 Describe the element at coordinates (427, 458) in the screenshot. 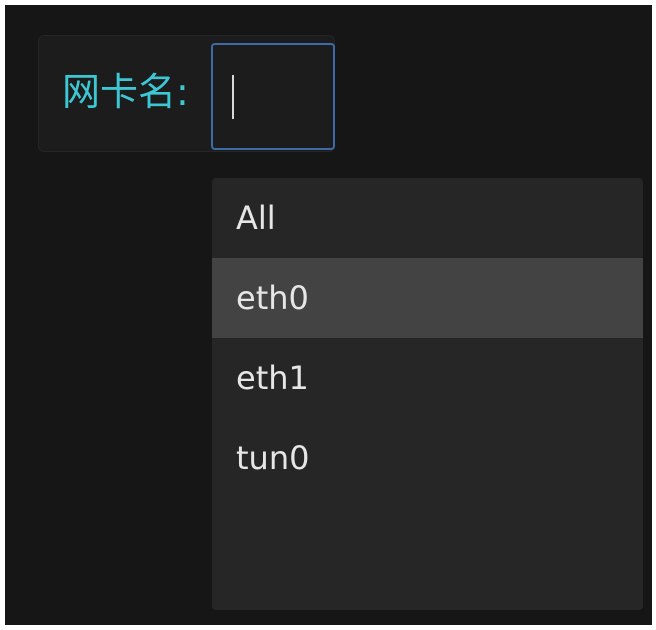

I see `dropdown-option-tun0: tun0` at that location.